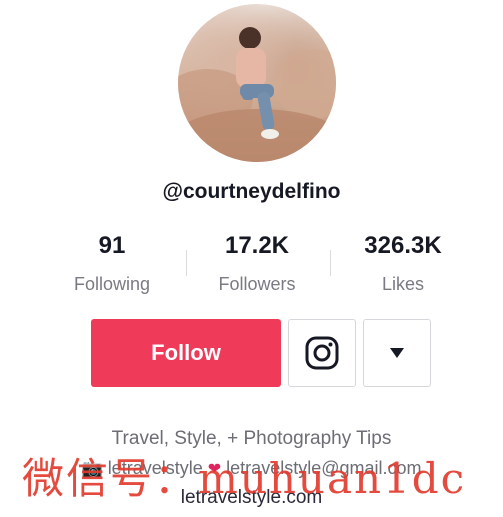 This screenshot has height=517, width=503. What do you see at coordinates (112, 263) in the screenshot?
I see `stat-following: 91 Following` at bounding box center [112, 263].